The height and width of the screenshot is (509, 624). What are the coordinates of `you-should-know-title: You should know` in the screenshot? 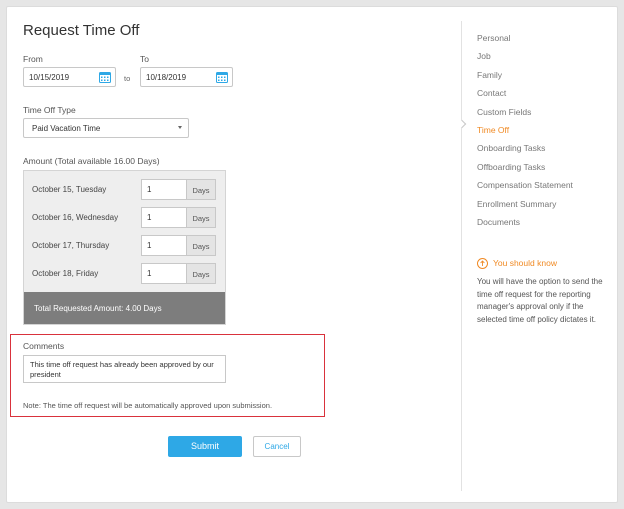 It's located at (542, 265).